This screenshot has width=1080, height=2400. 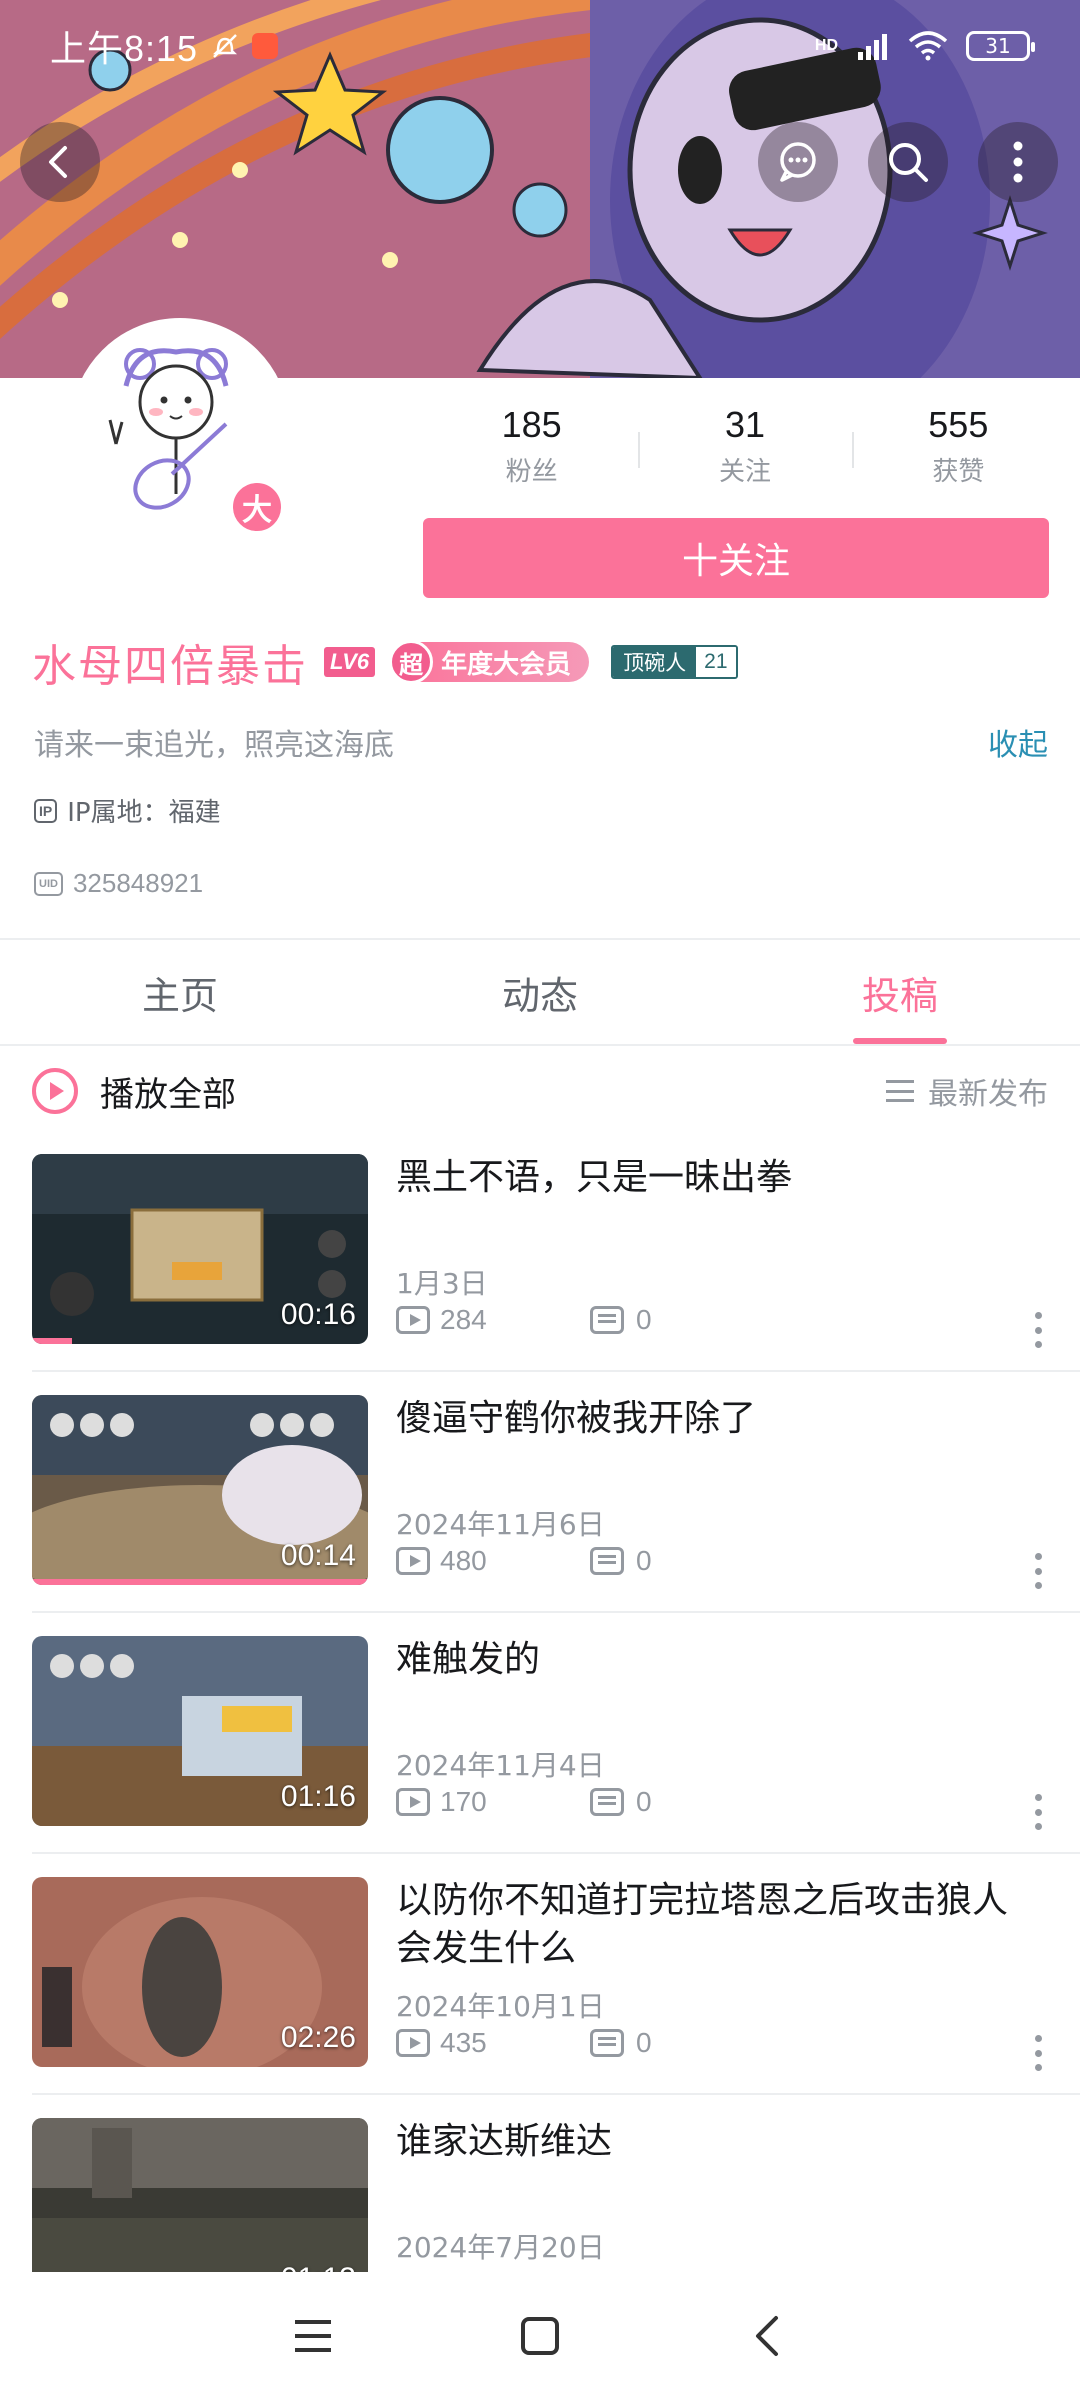 What do you see at coordinates (524, 2043) in the screenshot?
I see `video-meta: 435 0` at bounding box center [524, 2043].